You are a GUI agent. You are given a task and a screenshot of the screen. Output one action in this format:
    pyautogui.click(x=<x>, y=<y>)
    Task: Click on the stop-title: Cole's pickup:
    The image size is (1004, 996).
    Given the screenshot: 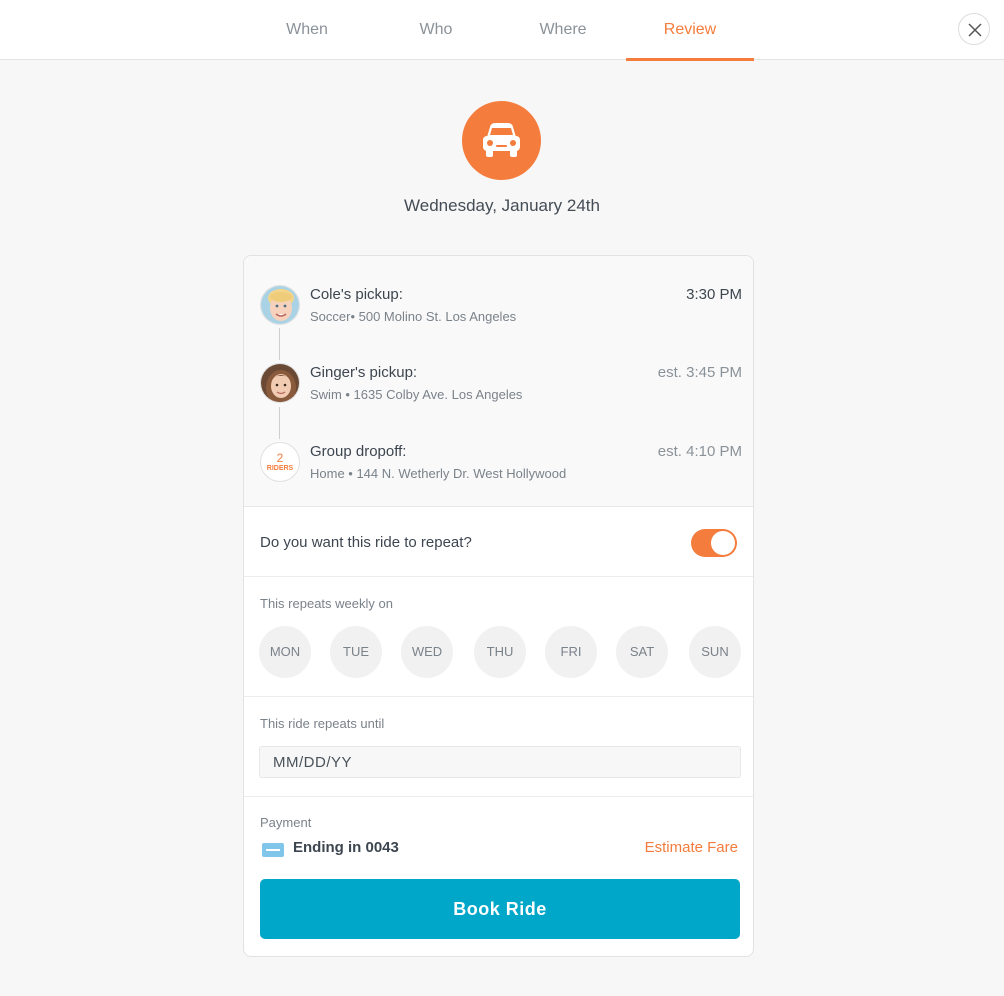 What is the action you would take?
    pyautogui.click(x=356, y=294)
    